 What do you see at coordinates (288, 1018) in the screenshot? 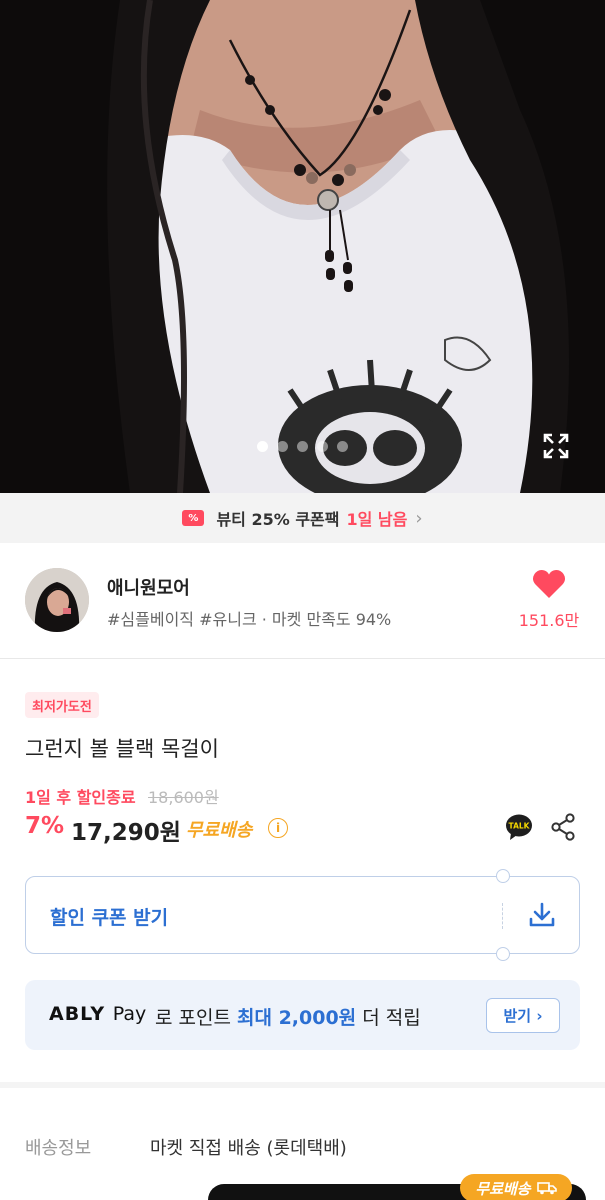
I see `ably-pay-text: 로 포인트 최대 2,000원 더 적립` at bounding box center [288, 1018].